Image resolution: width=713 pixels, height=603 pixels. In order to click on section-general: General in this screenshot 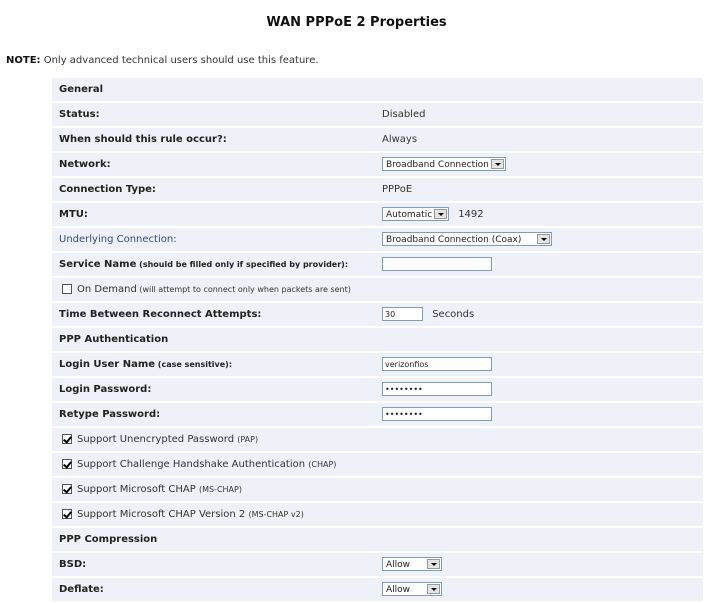, I will do `click(377, 89)`.